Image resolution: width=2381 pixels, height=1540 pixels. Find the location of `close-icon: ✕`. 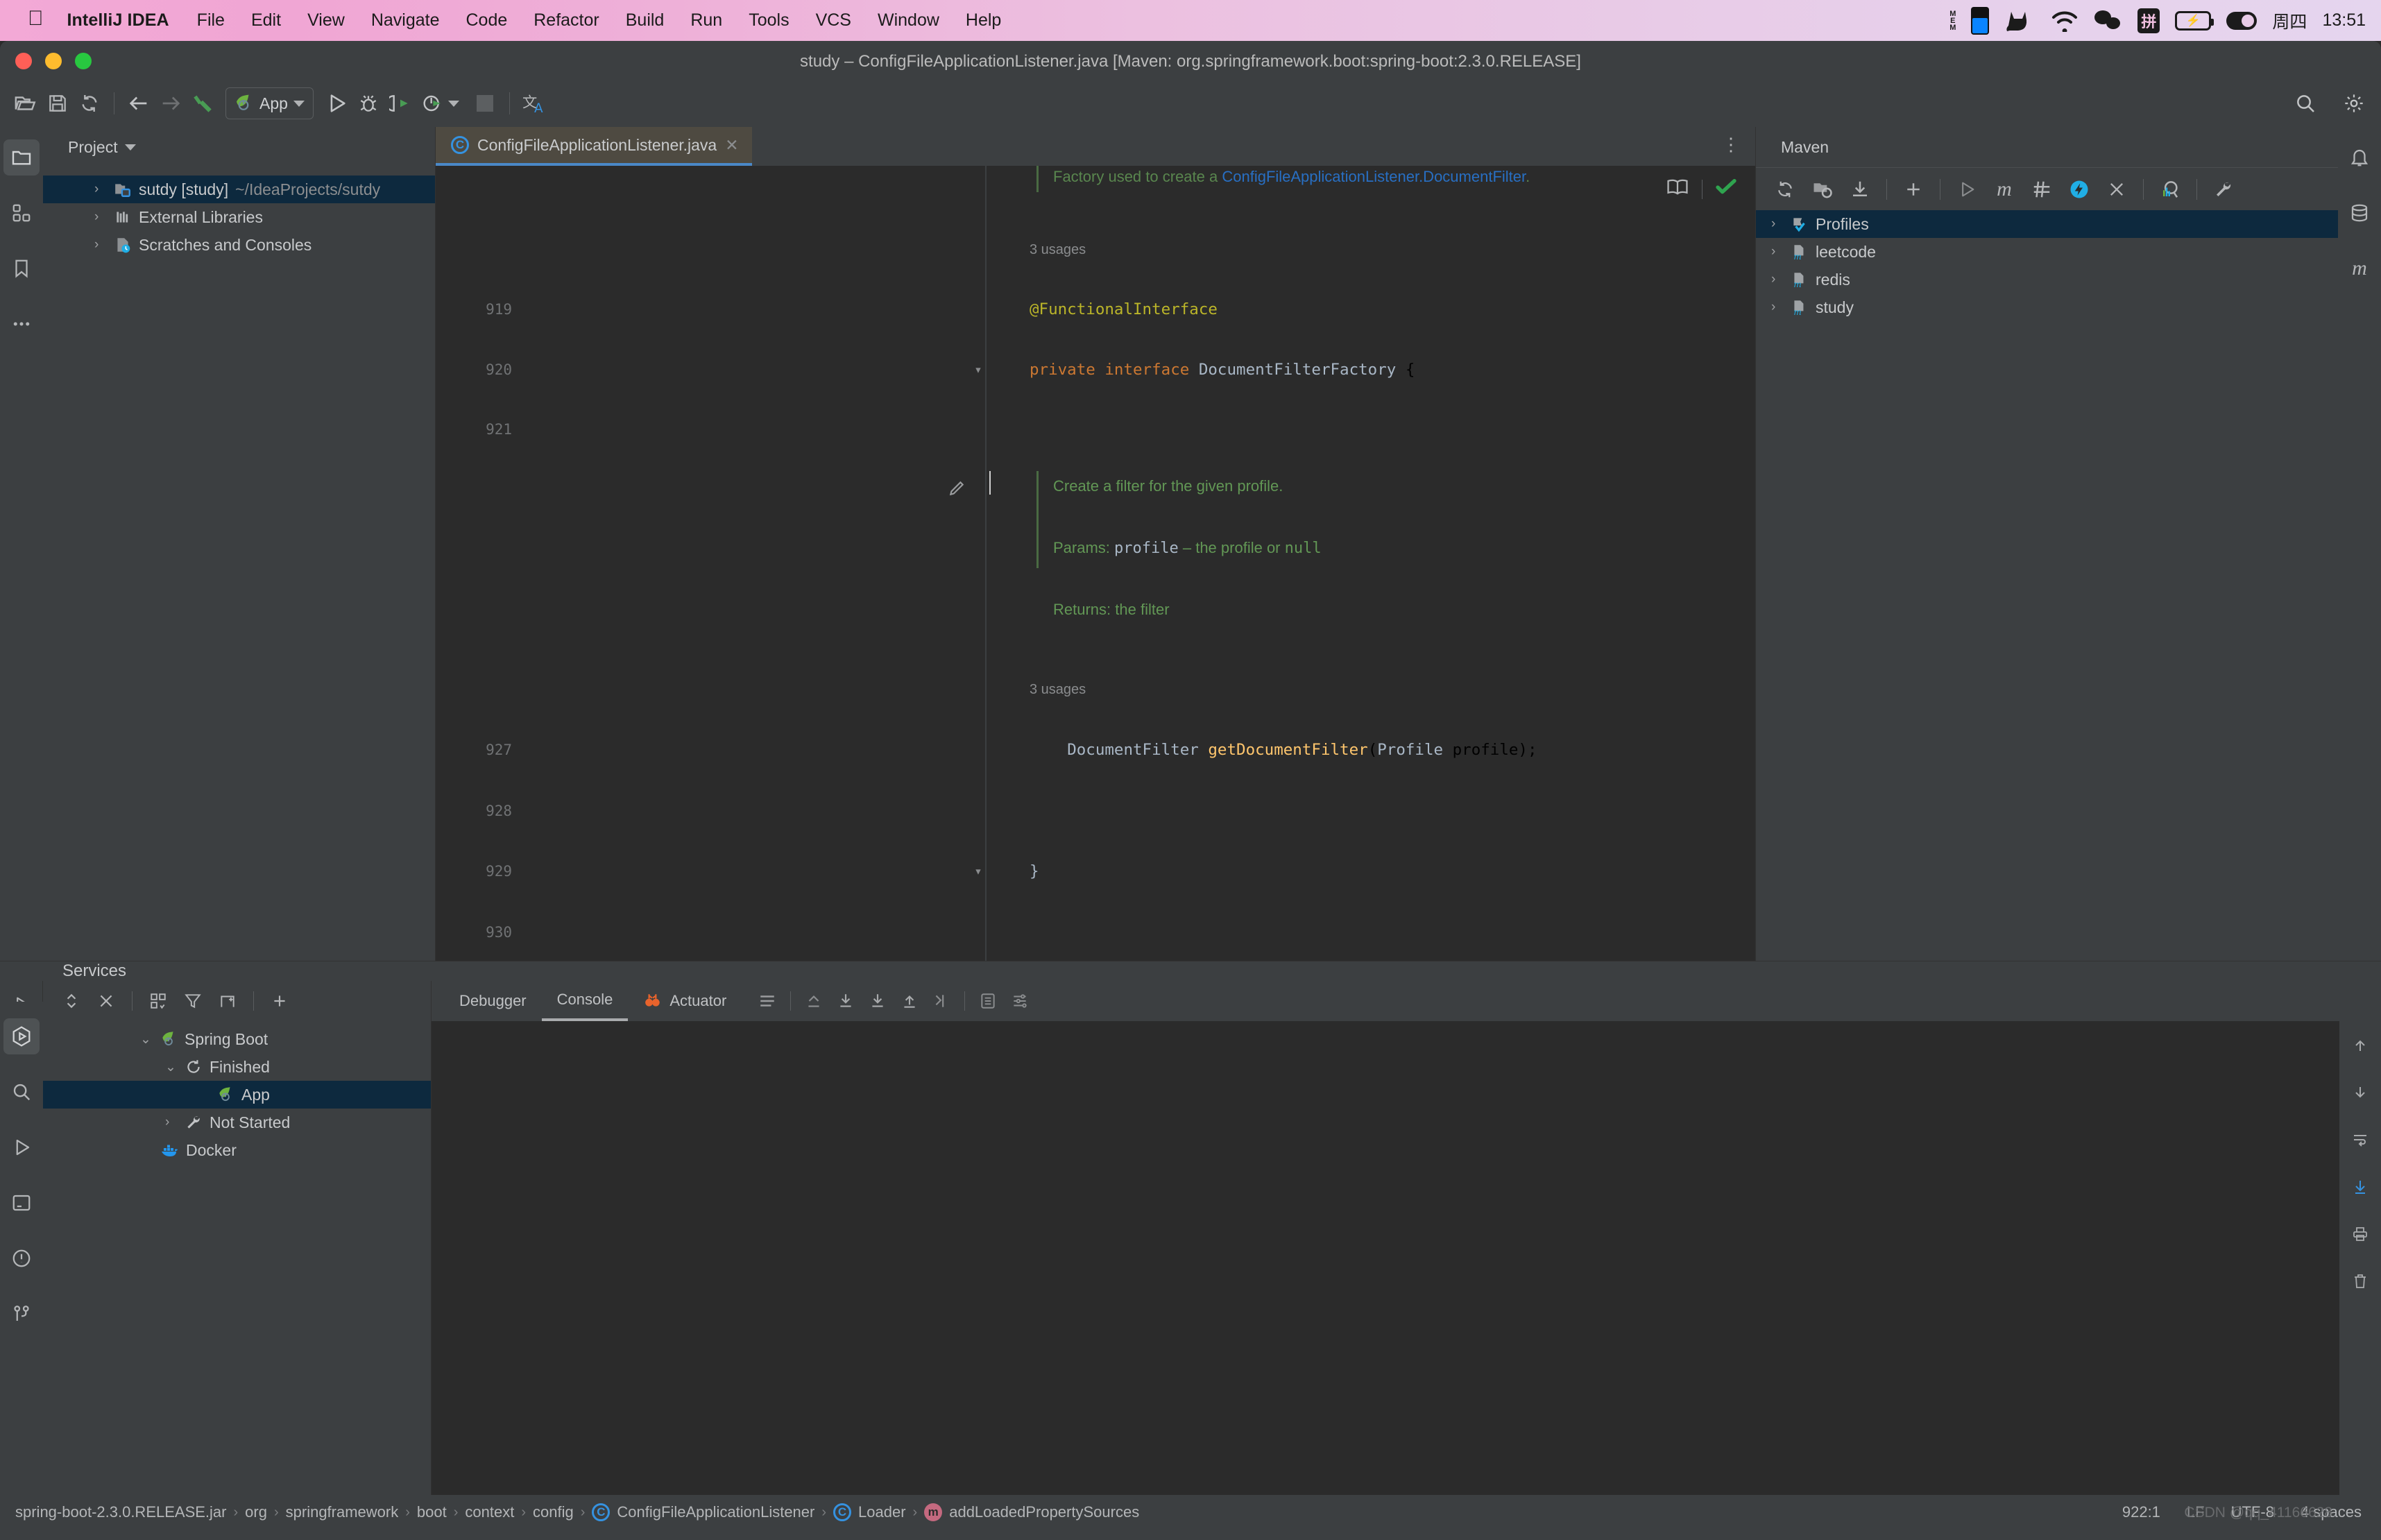

close-icon: ✕ is located at coordinates (731, 145).